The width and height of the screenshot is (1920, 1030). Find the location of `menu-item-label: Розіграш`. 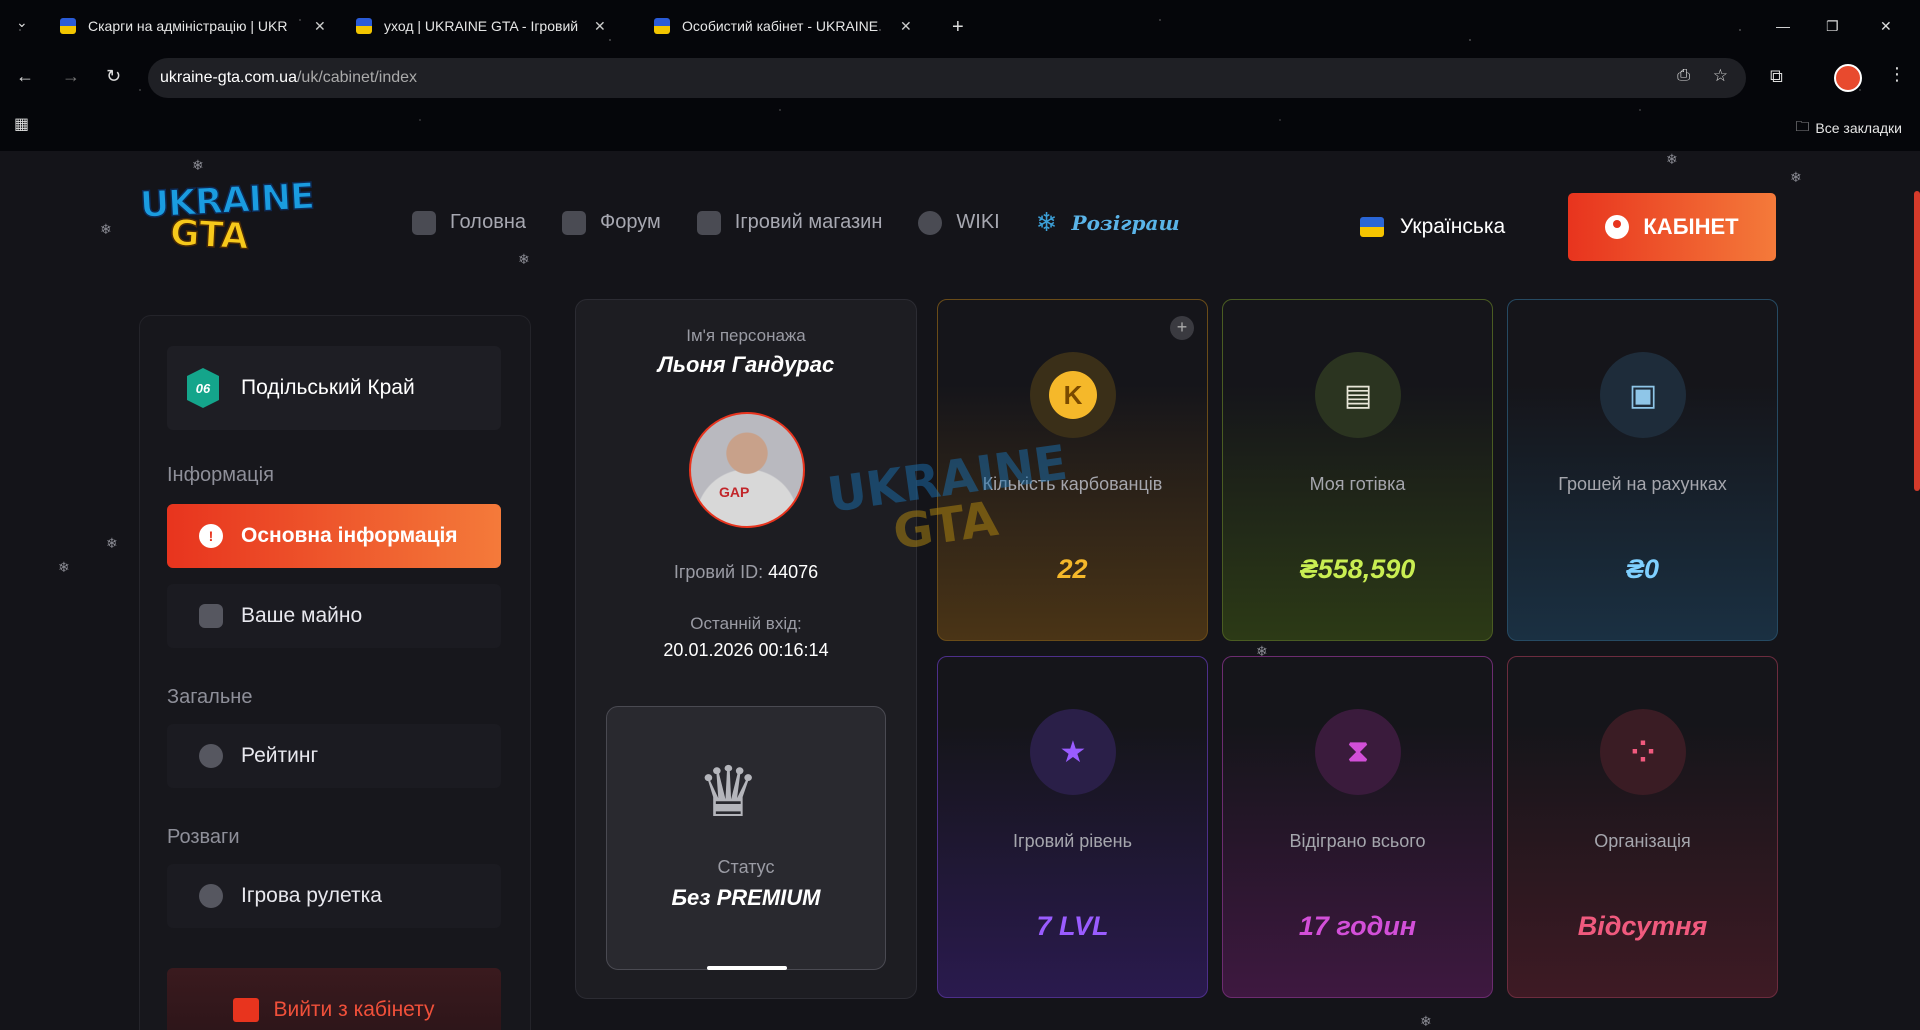

menu-item-label: Розіграш is located at coordinates (1125, 222).